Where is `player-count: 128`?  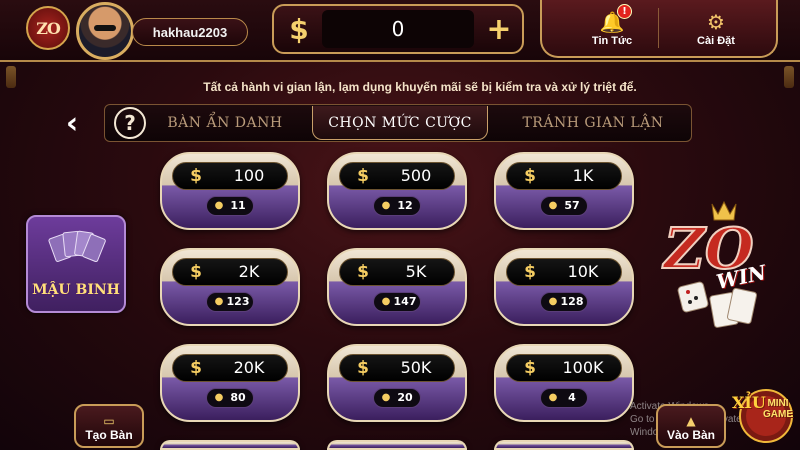 player-count: 128 is located at coordinates (572, 301).